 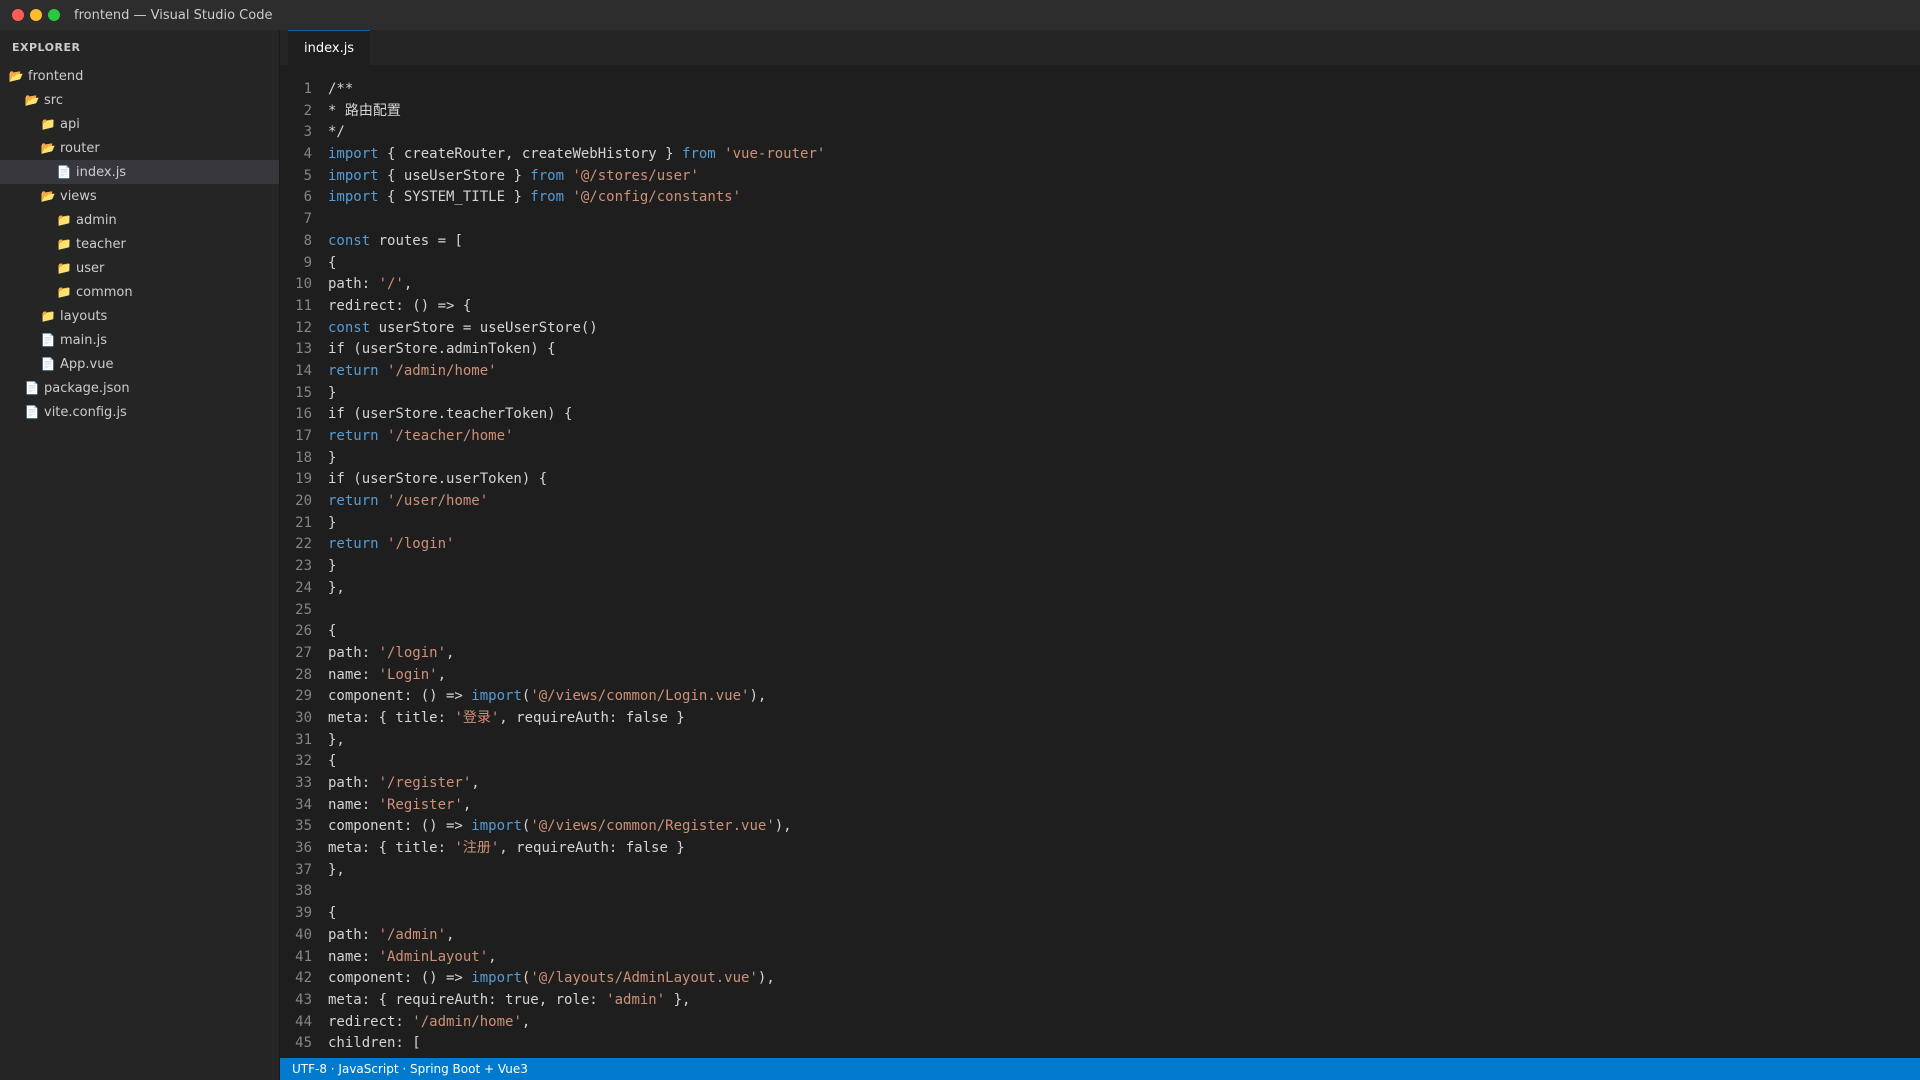 I want to click on tree-item-main-js: 📄 main.js, so click(x=139, y=340).